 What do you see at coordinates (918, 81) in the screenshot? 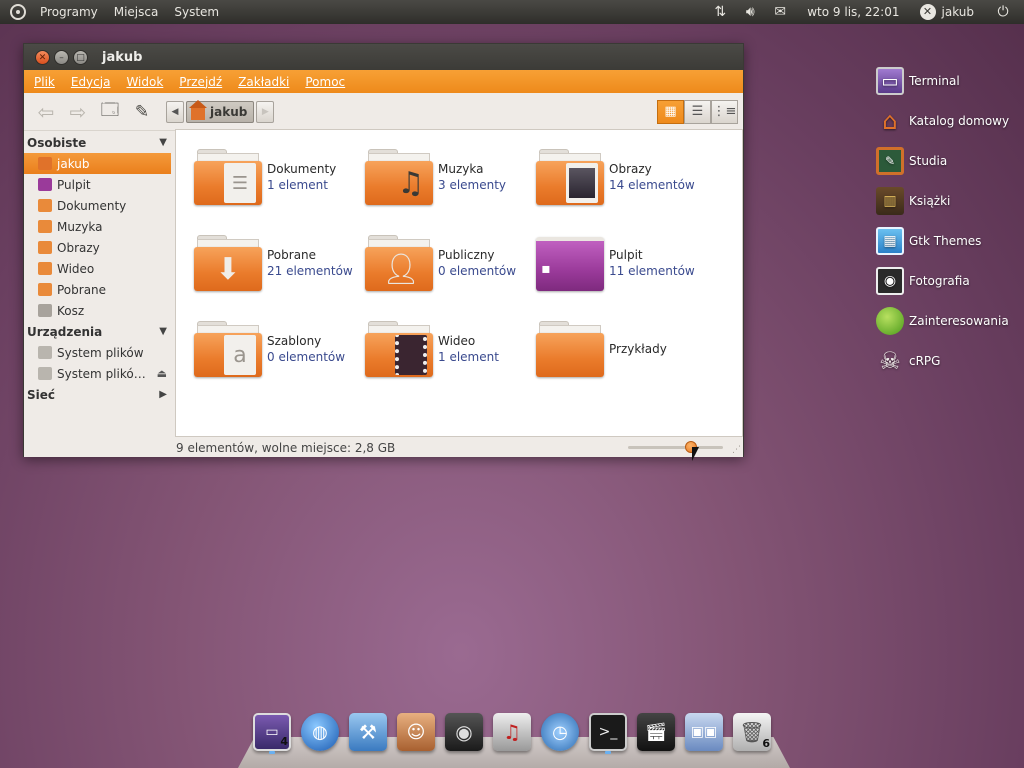
I see `desktop-icon-terminal: ▭ Terminal` at bounding box center [918, 81].